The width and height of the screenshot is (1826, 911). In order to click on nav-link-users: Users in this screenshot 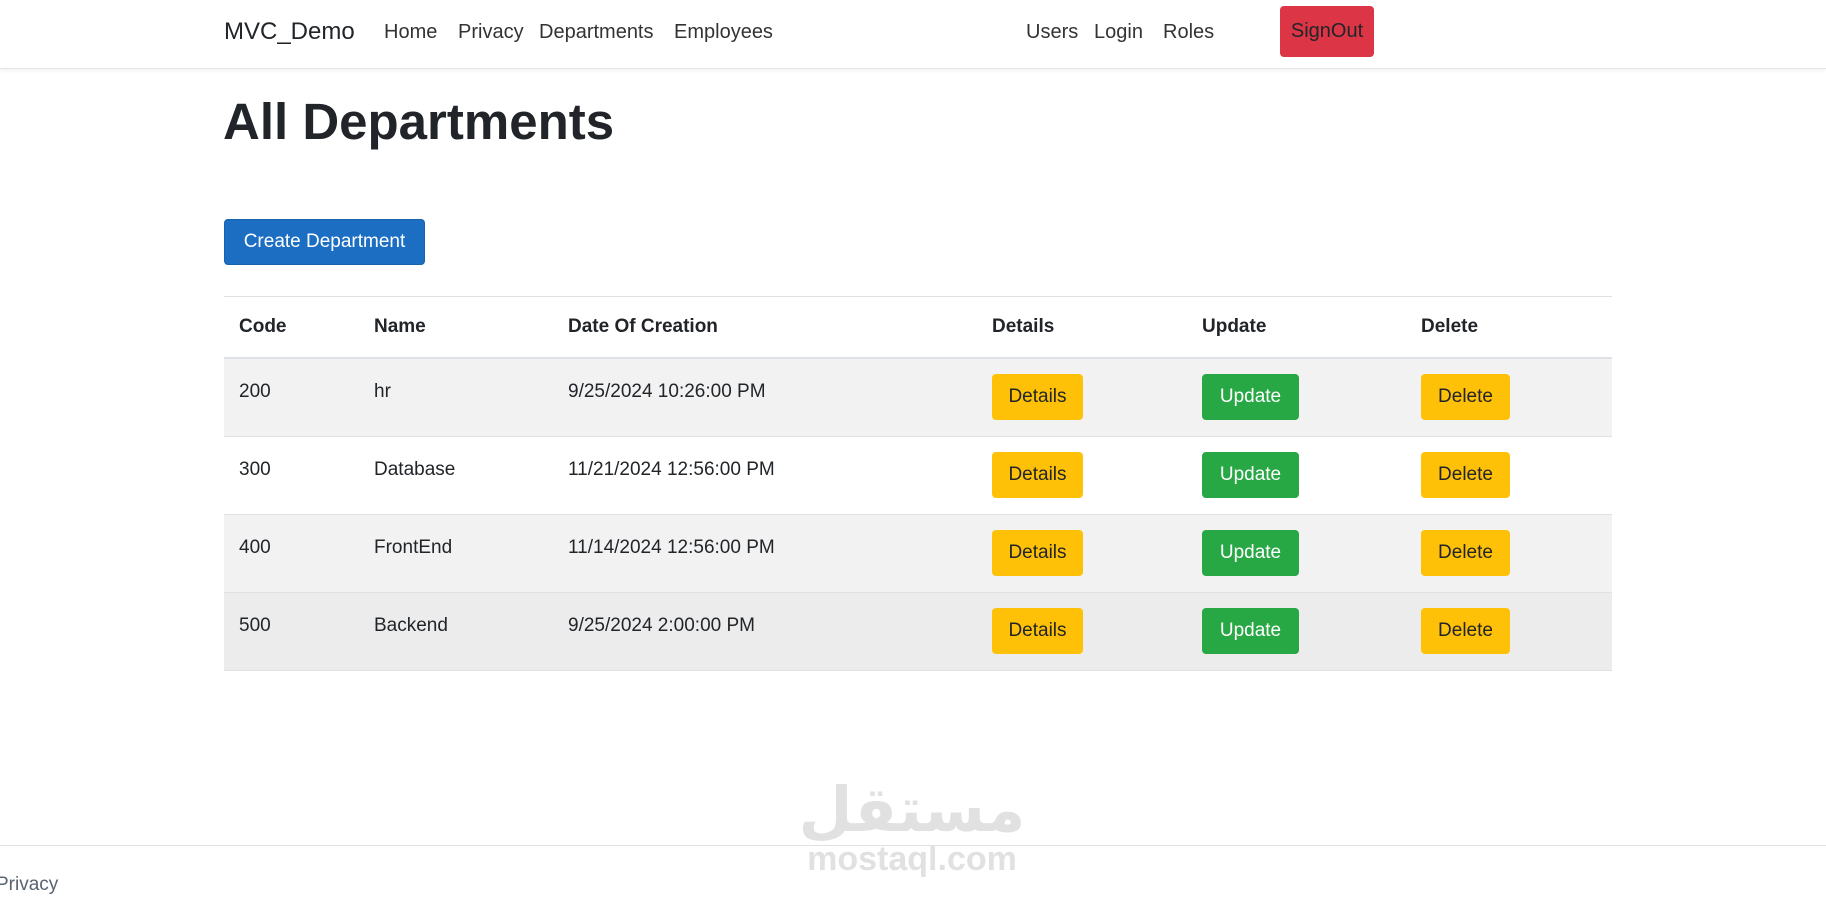, I will do `click(1052, 32)`.